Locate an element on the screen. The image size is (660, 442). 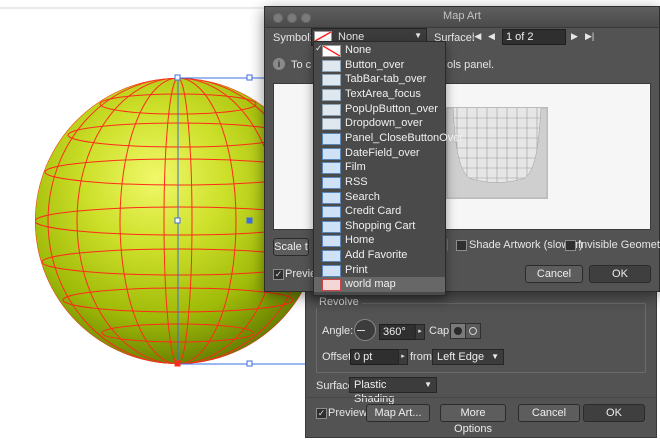
shopping-cart-icon is located at coordinates (331, 226).